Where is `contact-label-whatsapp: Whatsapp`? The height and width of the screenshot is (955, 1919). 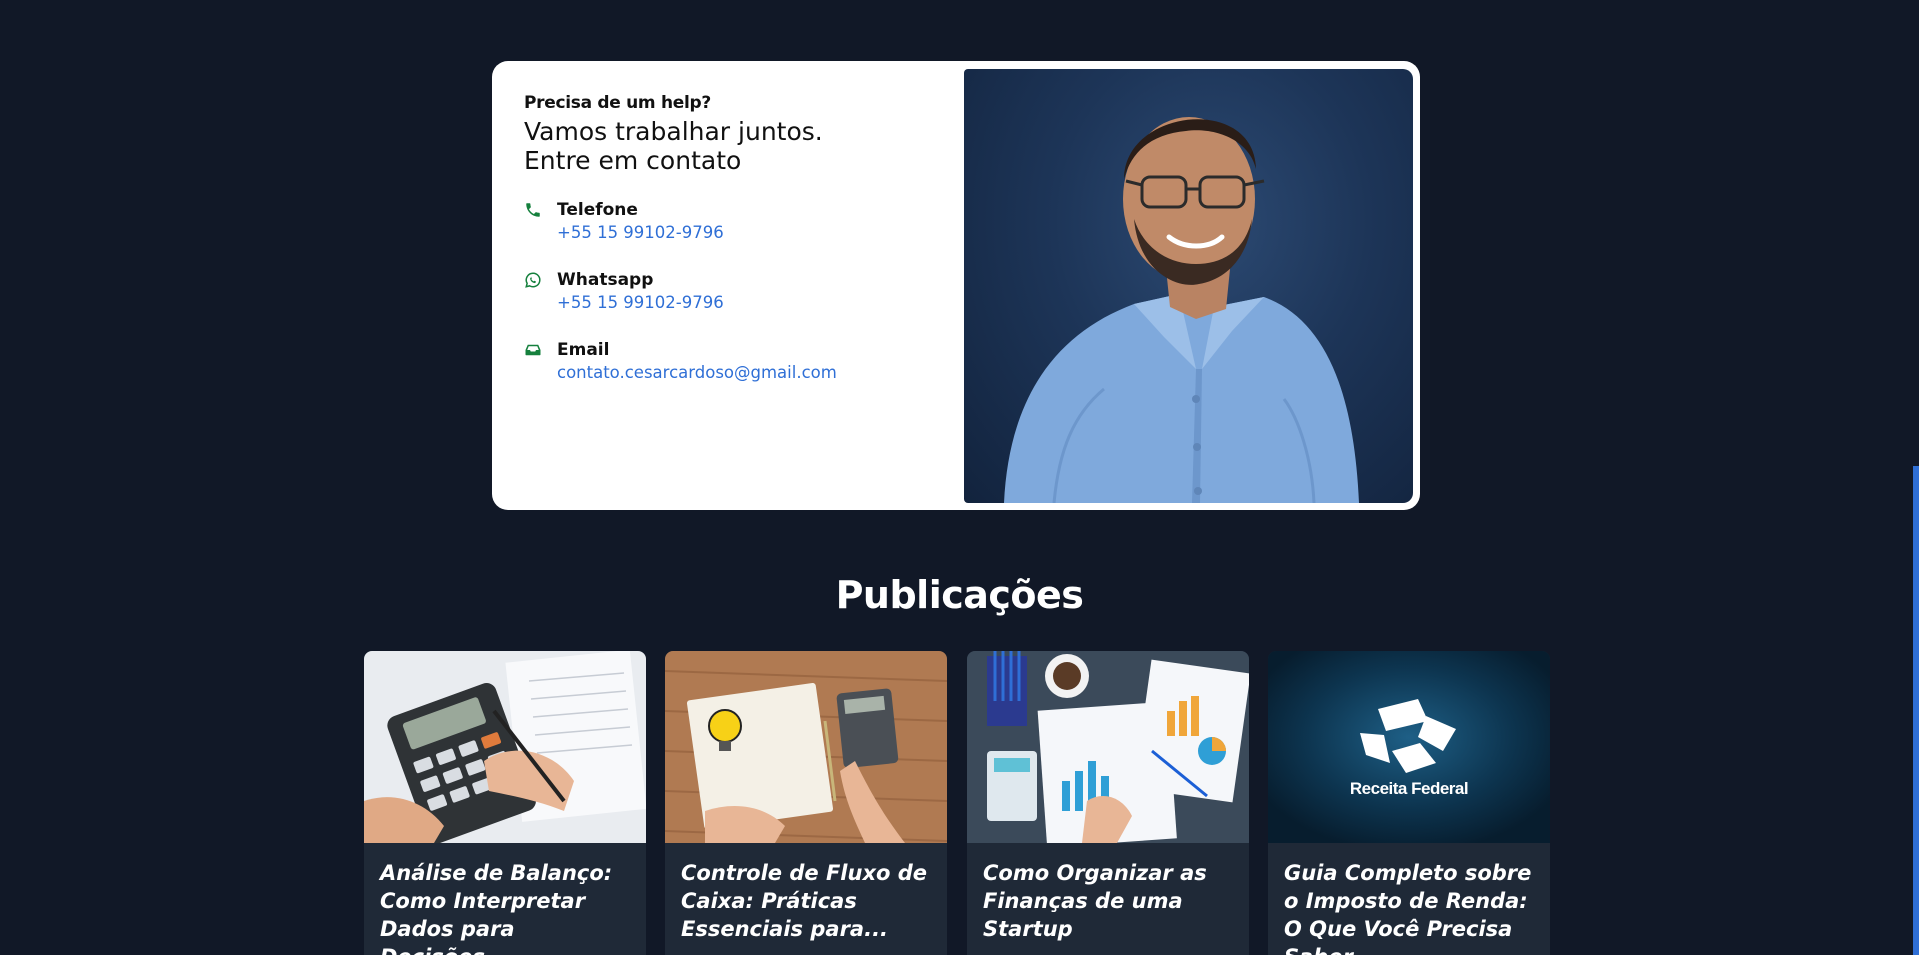 contact-label-whatsapp: Whatsapp is located at coordinates (605, 280).